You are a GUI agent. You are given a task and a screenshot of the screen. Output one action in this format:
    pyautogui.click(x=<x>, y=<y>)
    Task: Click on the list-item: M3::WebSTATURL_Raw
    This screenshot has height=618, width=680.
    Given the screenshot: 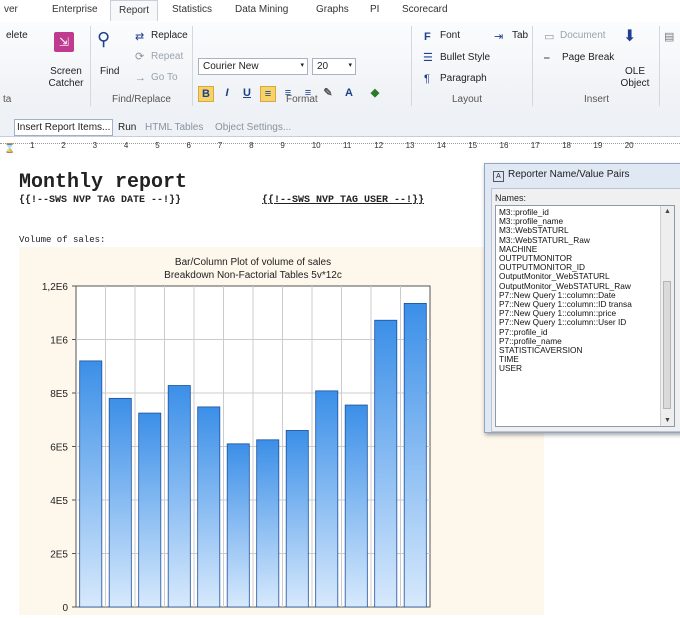 What is the action you would take?
    pyautogui.click(x=574, y=240)
    